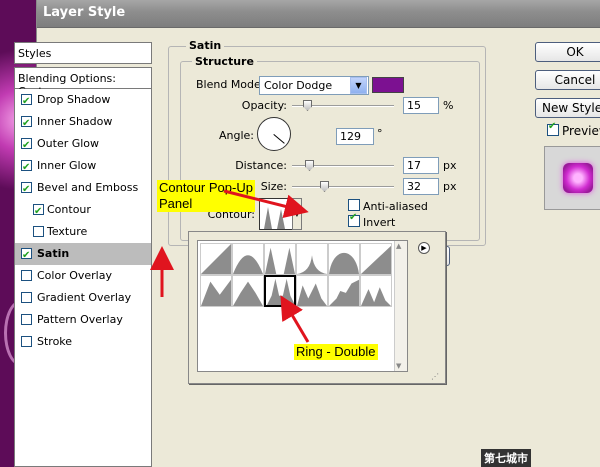 The height and width of the screenshot is (467, 600). What do you see at coordinates (295, 319) in the screenshot?
I see `arrow-to-ring-double` at bounding box center [295, 319].